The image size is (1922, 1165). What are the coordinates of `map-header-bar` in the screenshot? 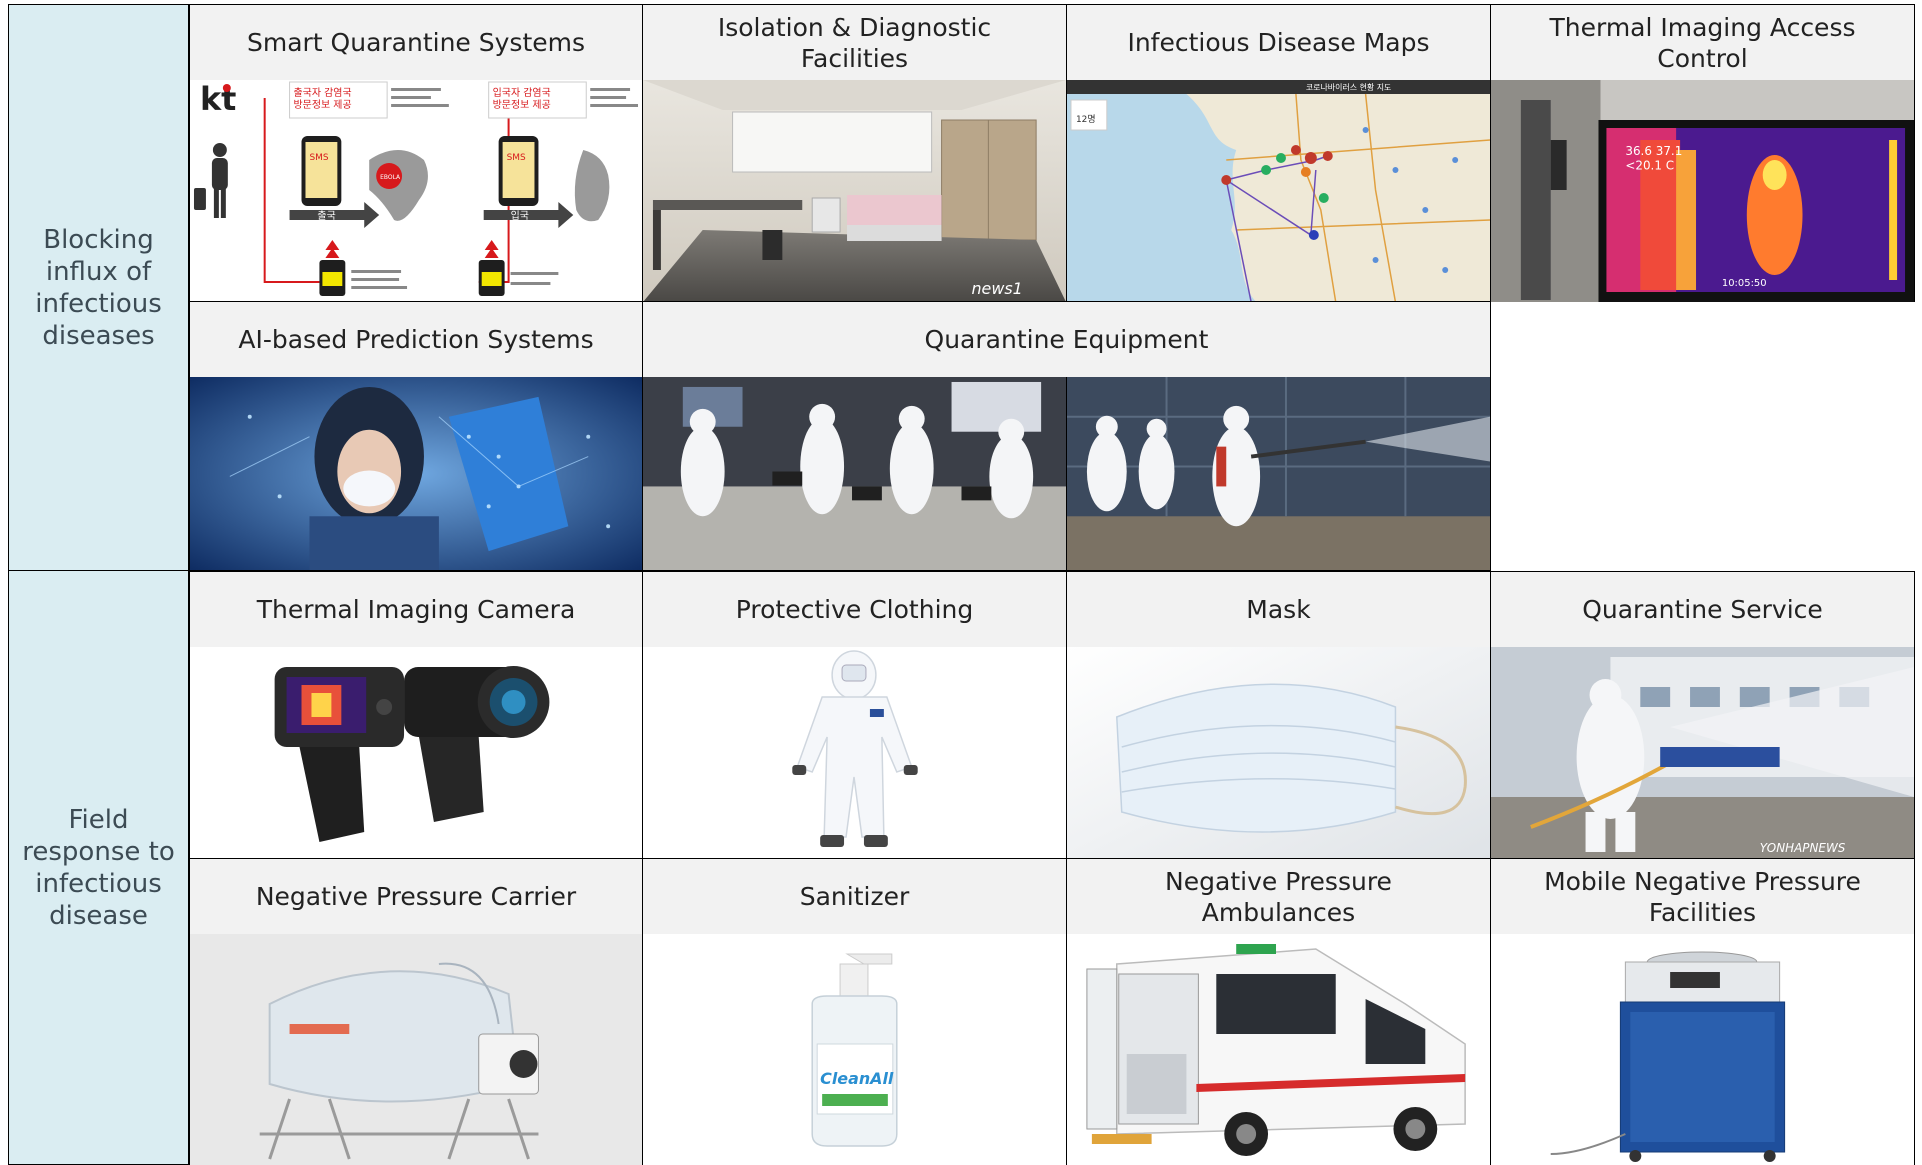 It's located at (1278, 87).